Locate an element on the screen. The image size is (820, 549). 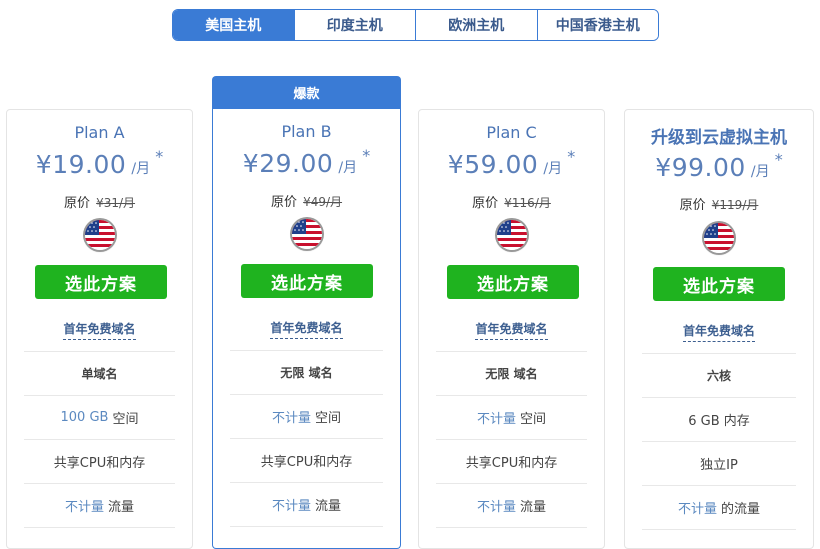
original-price: 原价 ¥116/月 is located at coordinates (511, 201).